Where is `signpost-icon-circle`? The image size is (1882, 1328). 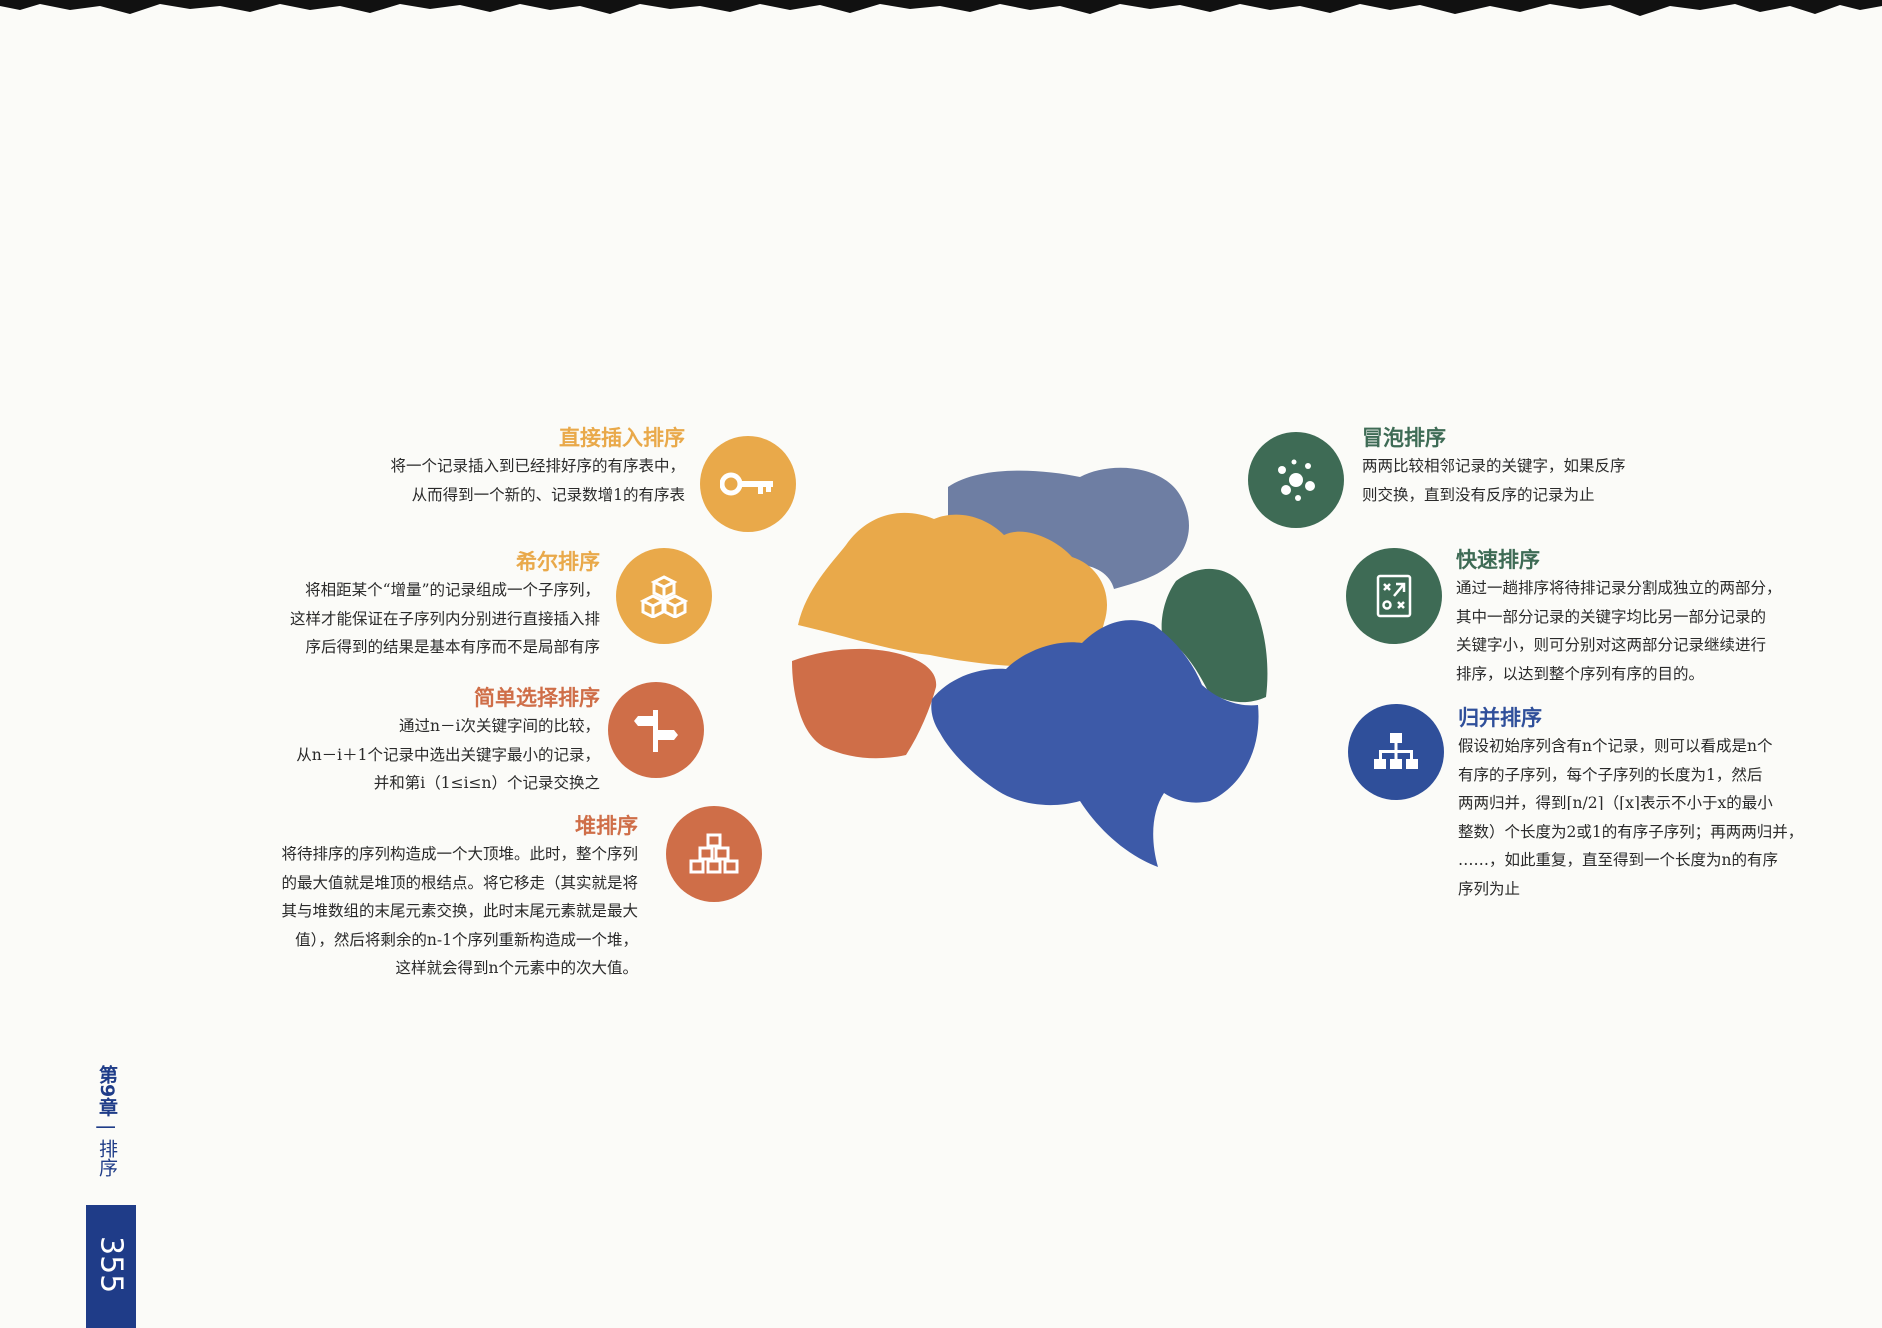
signpost-icon-circle is located at coordinates (656, 730).